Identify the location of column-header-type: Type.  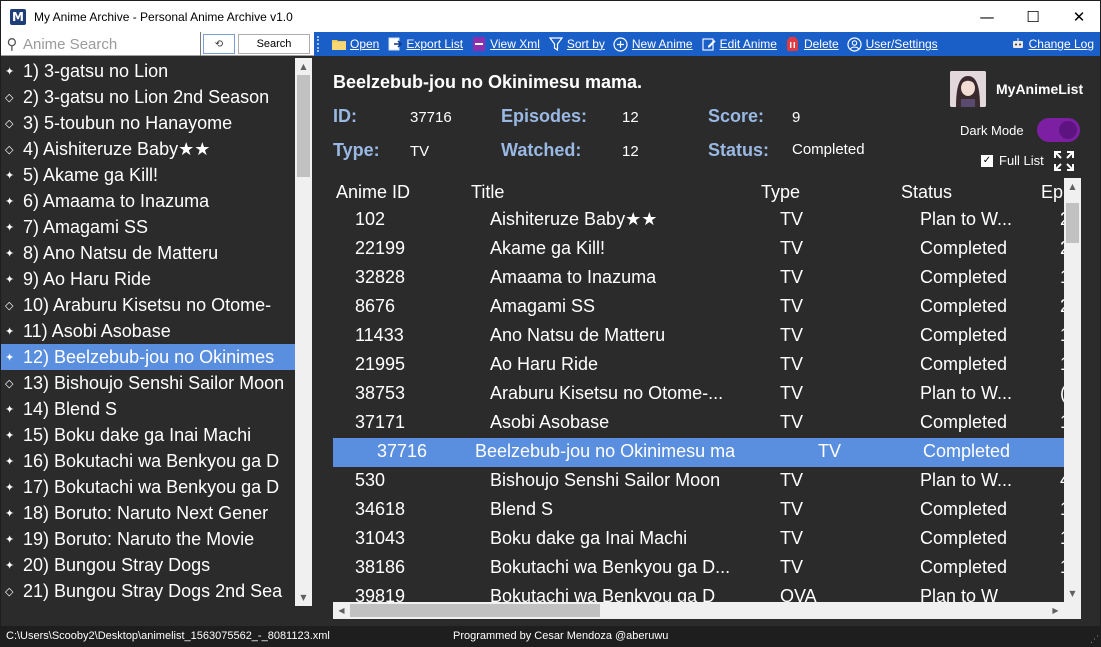
(780, 192).